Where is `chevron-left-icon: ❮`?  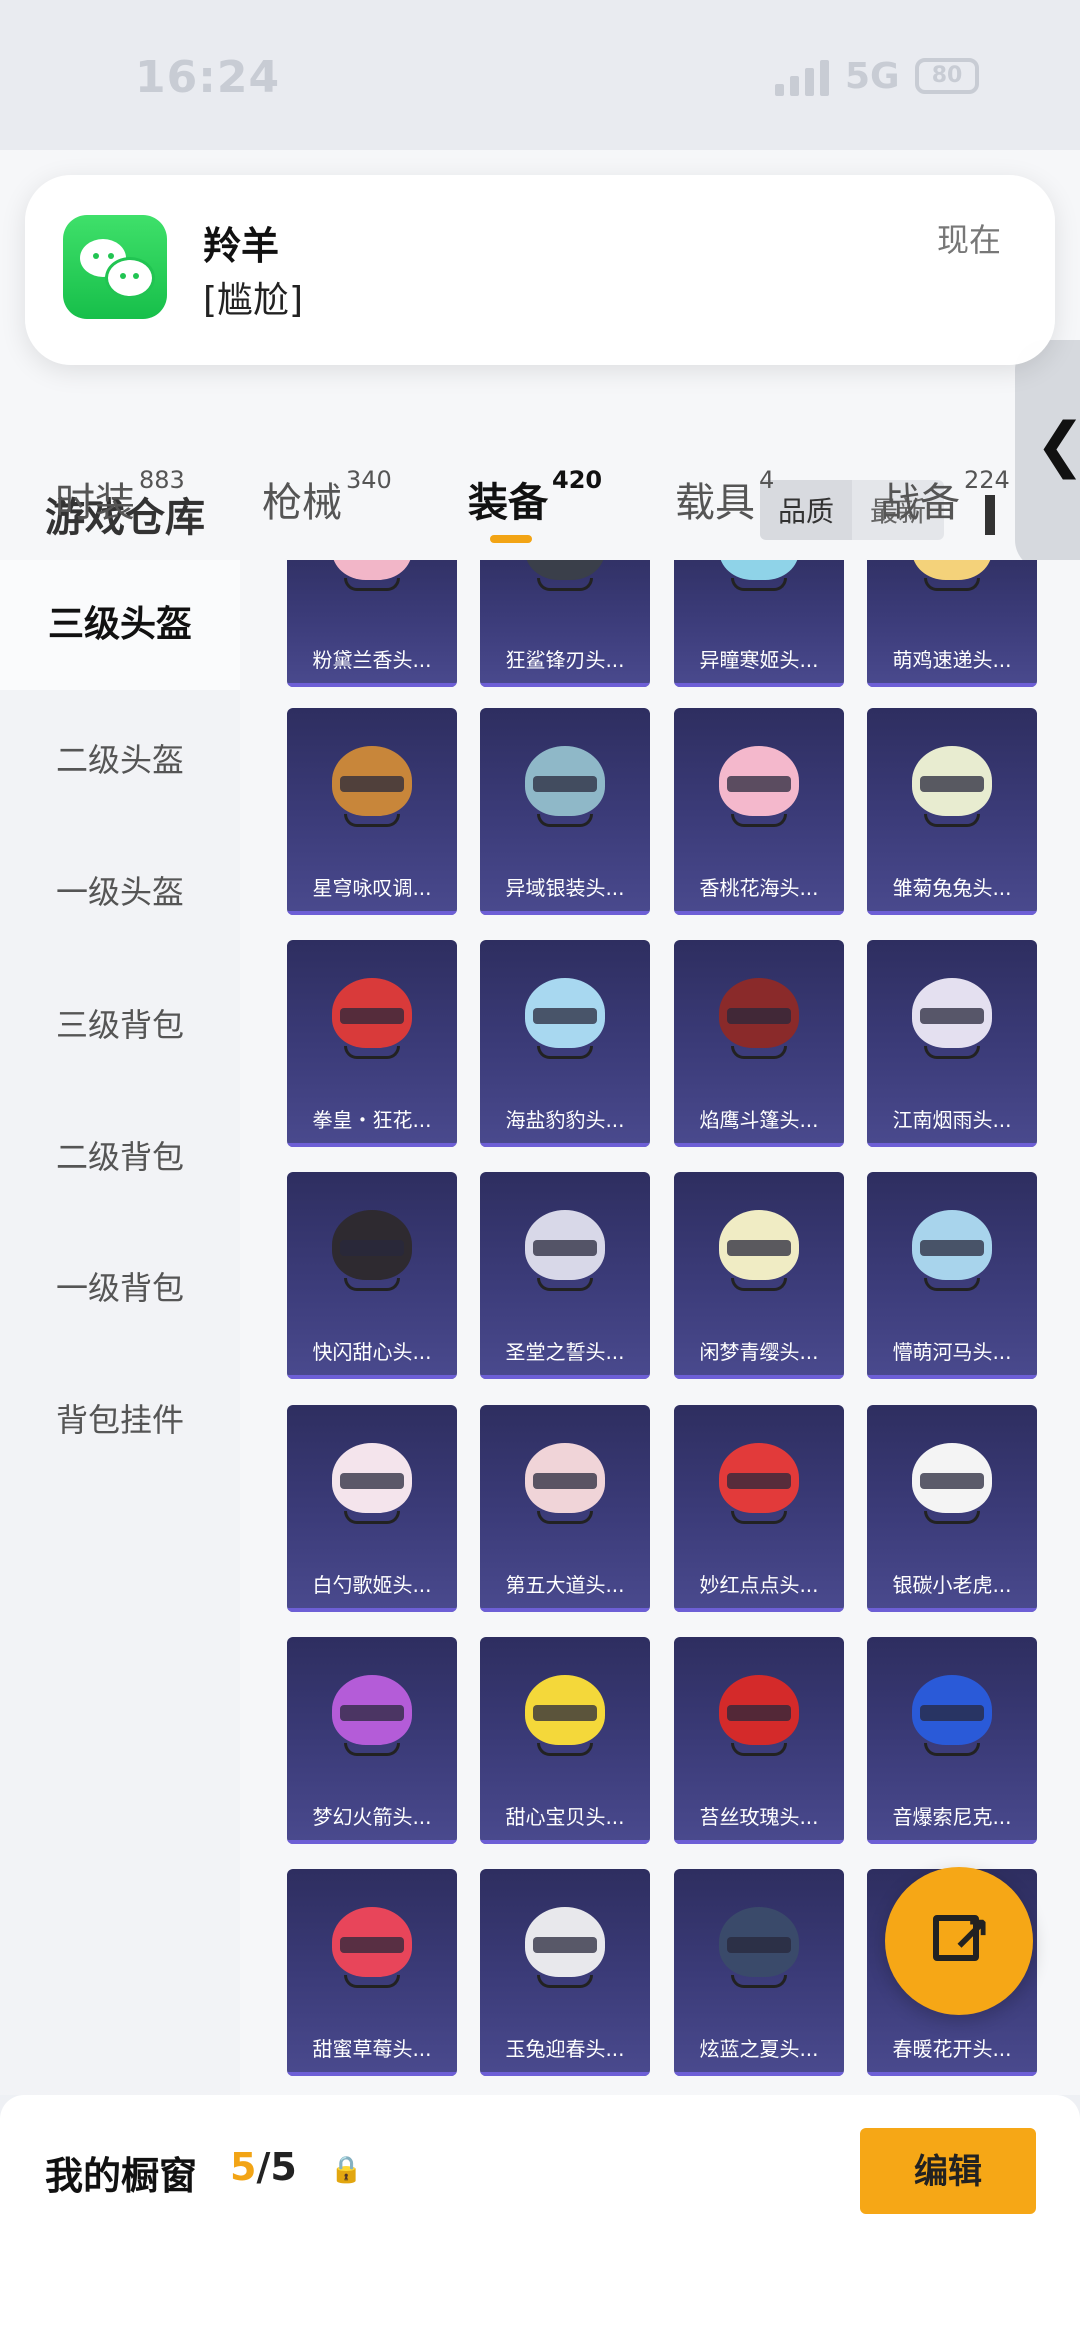
chevron-left-icon: ❮ is located at coordinates (1057, 445).